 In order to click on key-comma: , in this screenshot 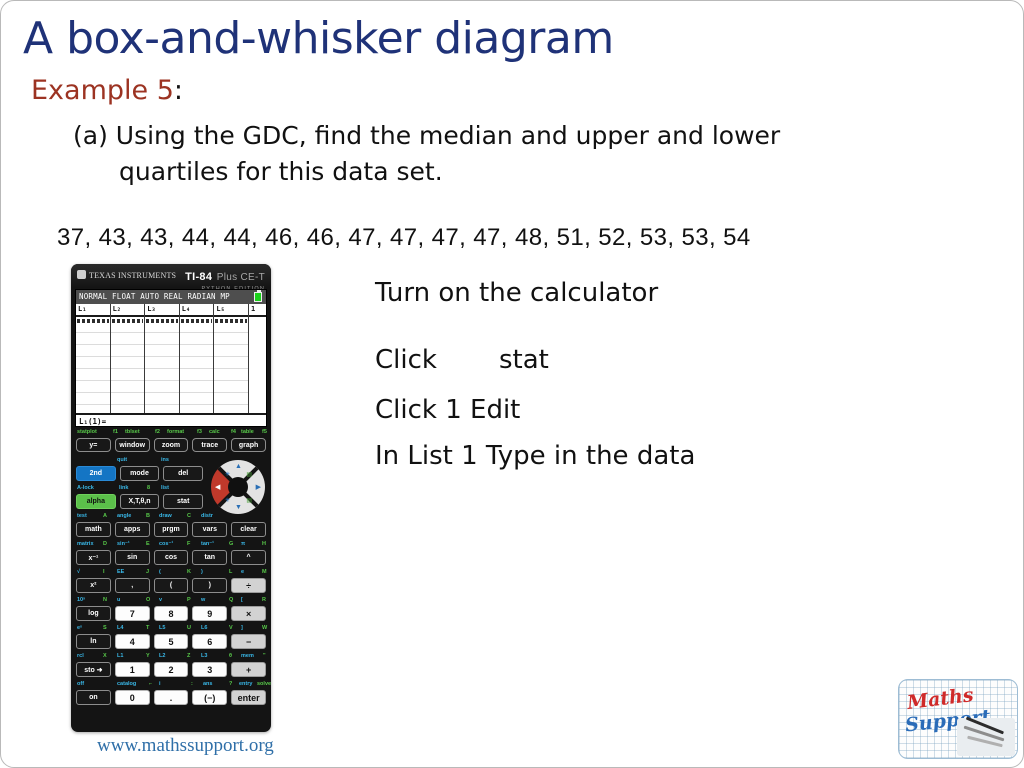, I will do `click(132, 585)`.